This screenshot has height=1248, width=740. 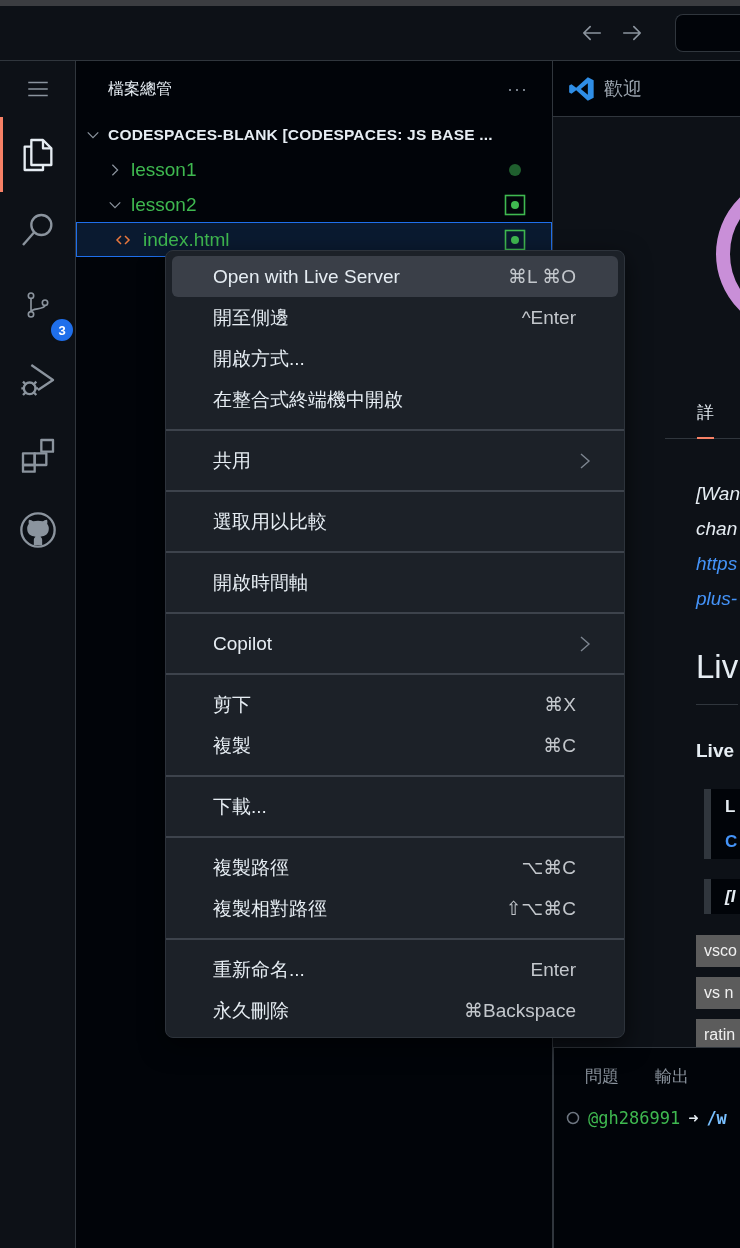 What do you see at coordinates (395, 521) in the screenshot?
I see `menu-item: 選取用以比較` at bounding box center [395, 521].